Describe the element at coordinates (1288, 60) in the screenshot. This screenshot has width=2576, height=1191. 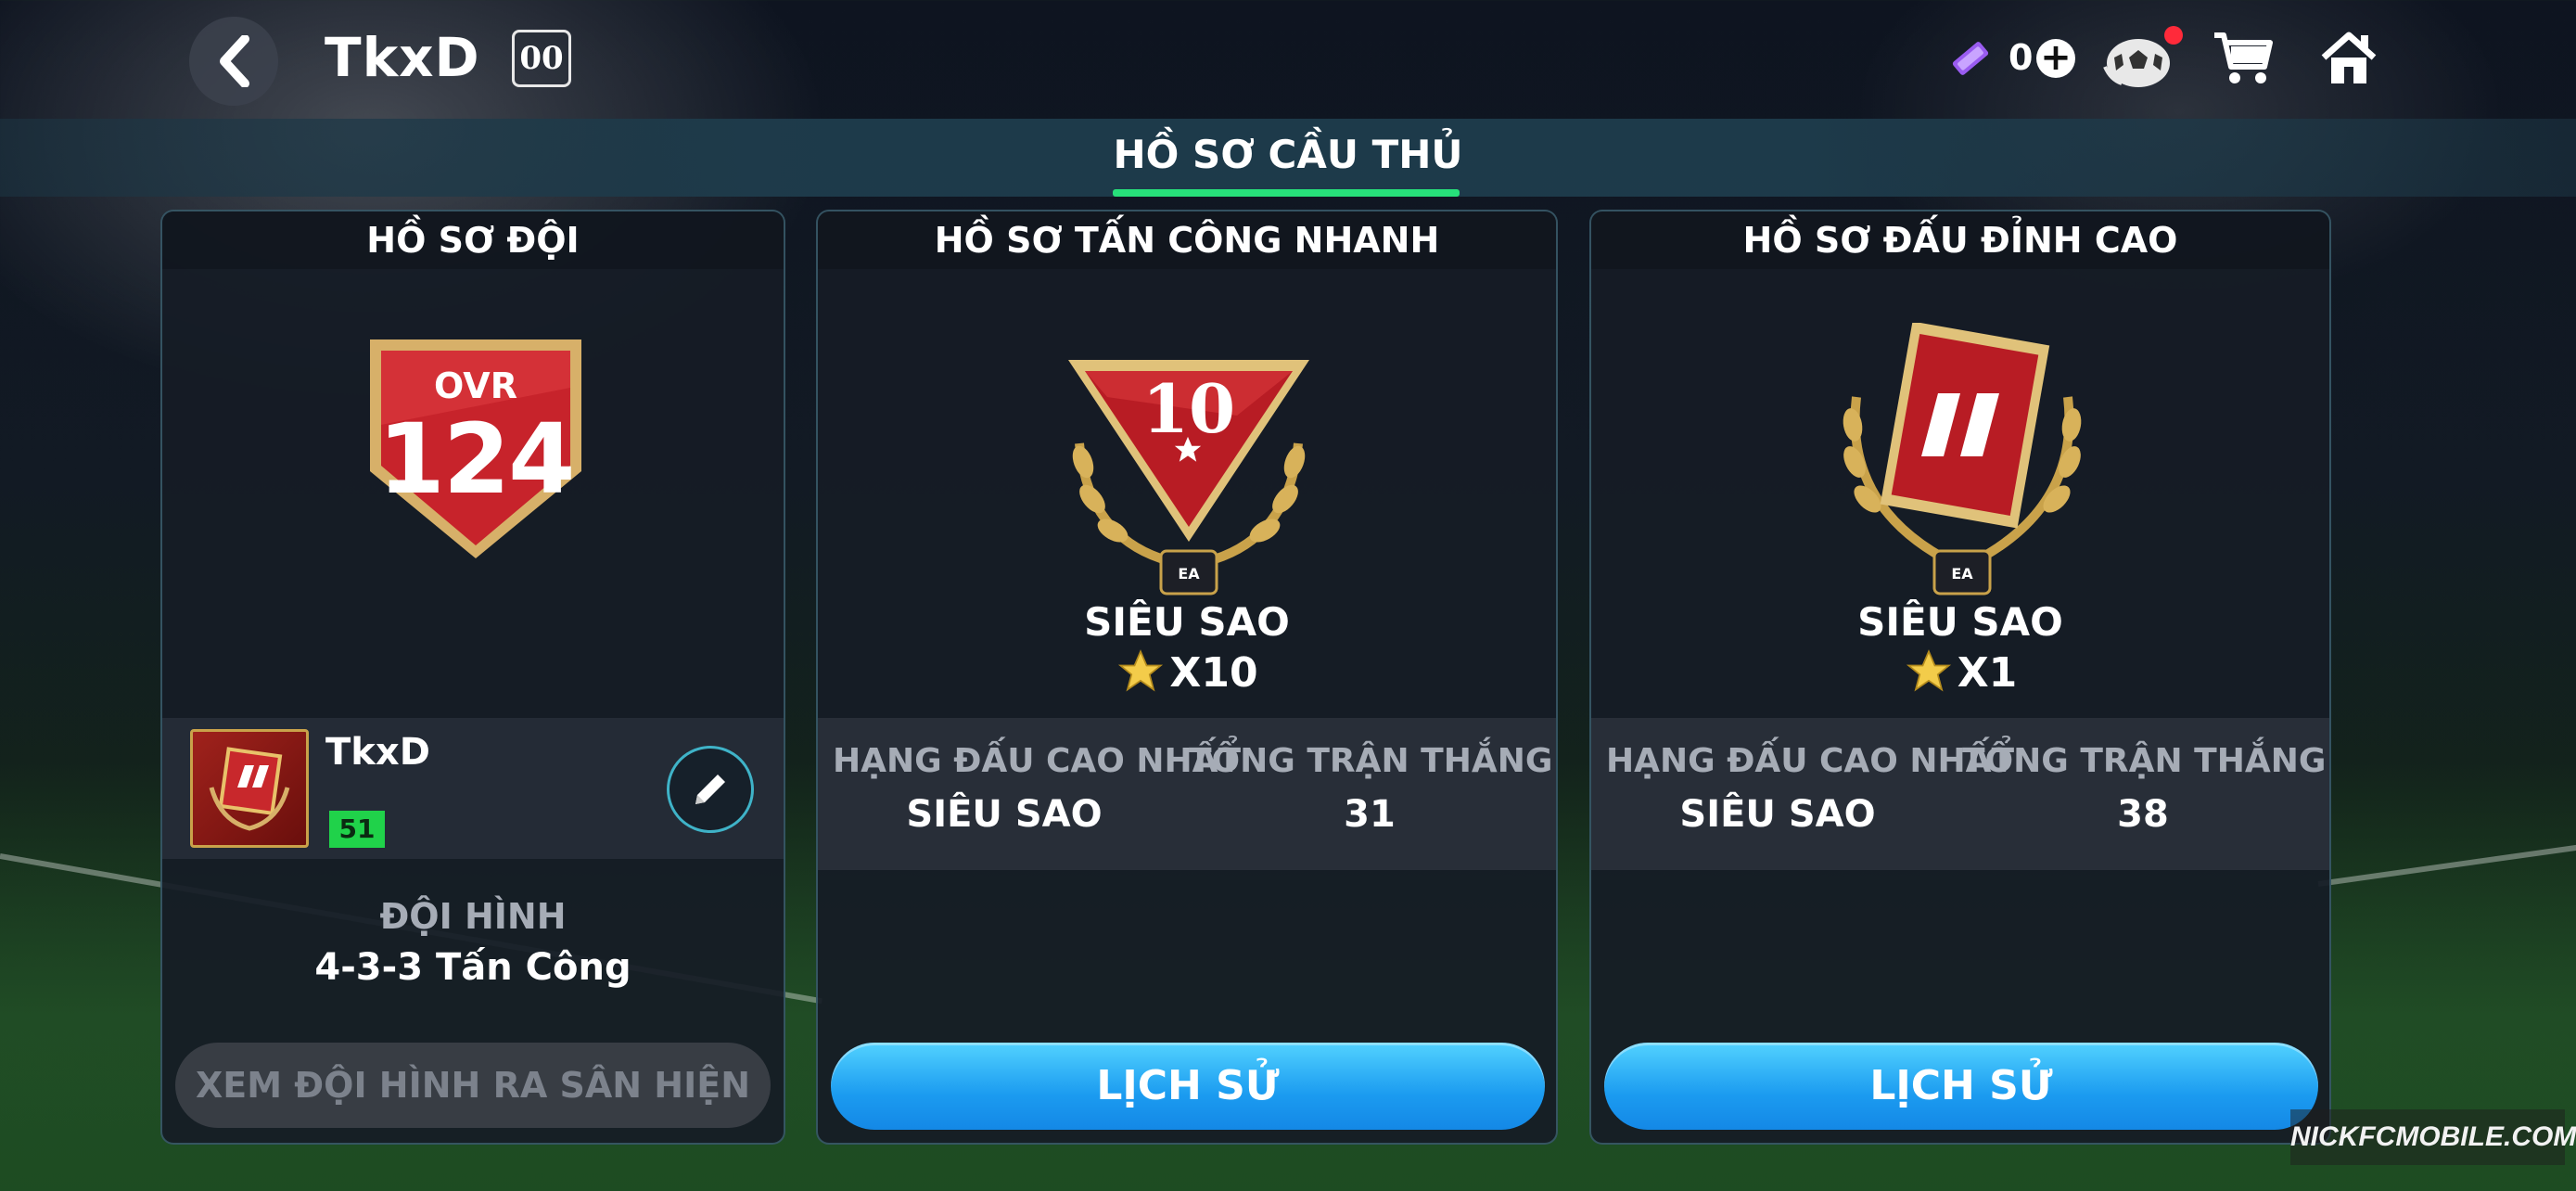
I see `top-bar: TkxD 00 0 +` at that location.